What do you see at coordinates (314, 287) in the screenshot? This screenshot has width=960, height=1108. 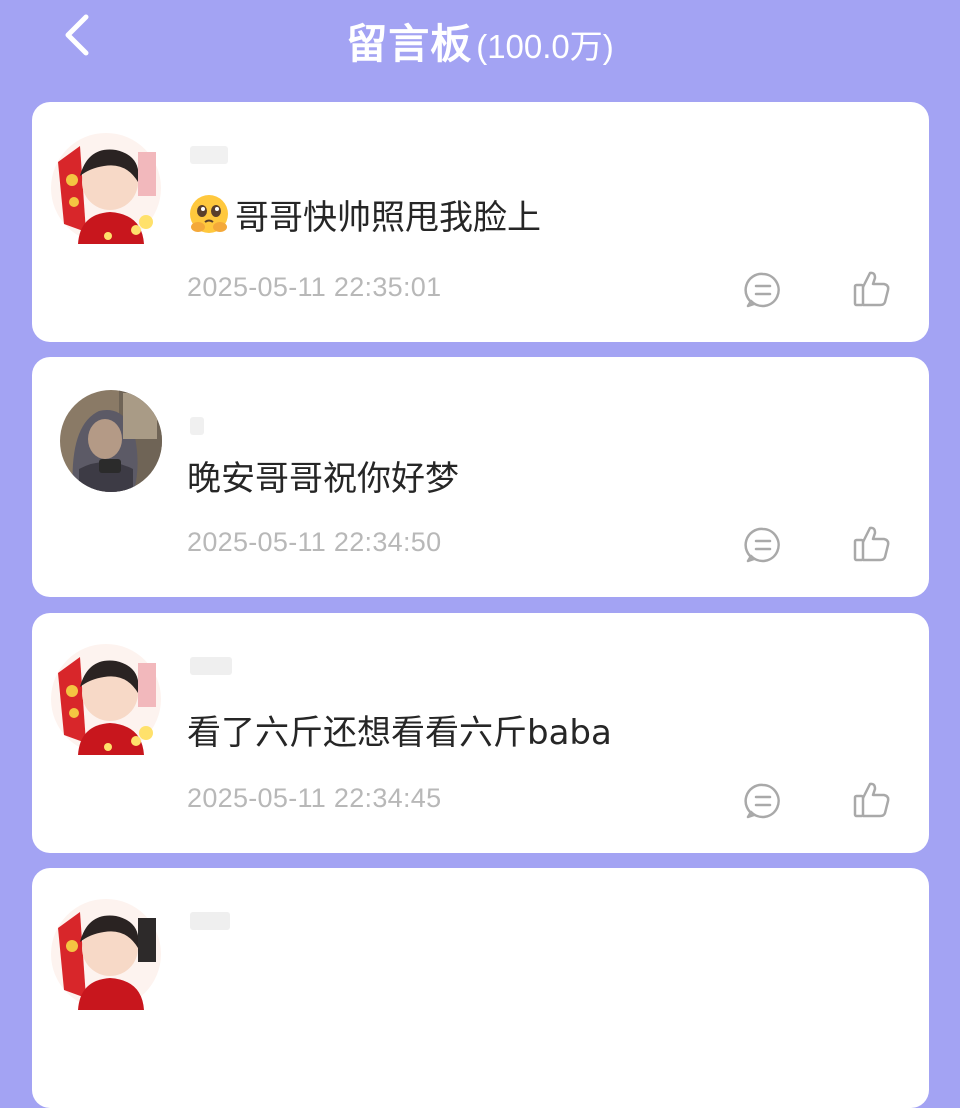 I see `timestamp: 2025-05-11 22:35:01` at bounding box center [314, 287].